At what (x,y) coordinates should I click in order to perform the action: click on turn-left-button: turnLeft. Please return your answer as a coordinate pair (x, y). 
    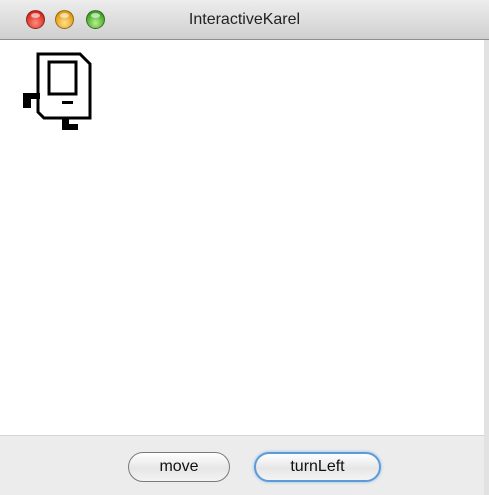
    Looking at the image, I should click on (317, 467).